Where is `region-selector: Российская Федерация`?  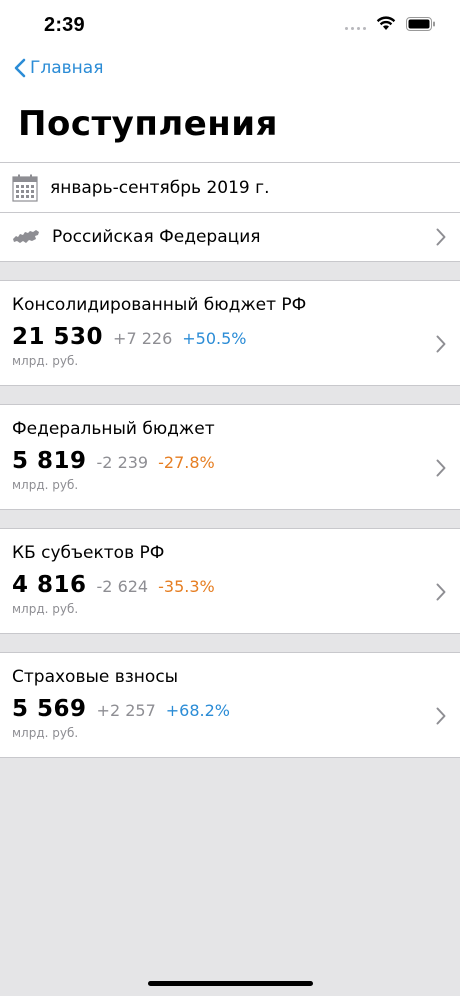
region-selector: Российская Федерация is located at coordinates (230, 237).